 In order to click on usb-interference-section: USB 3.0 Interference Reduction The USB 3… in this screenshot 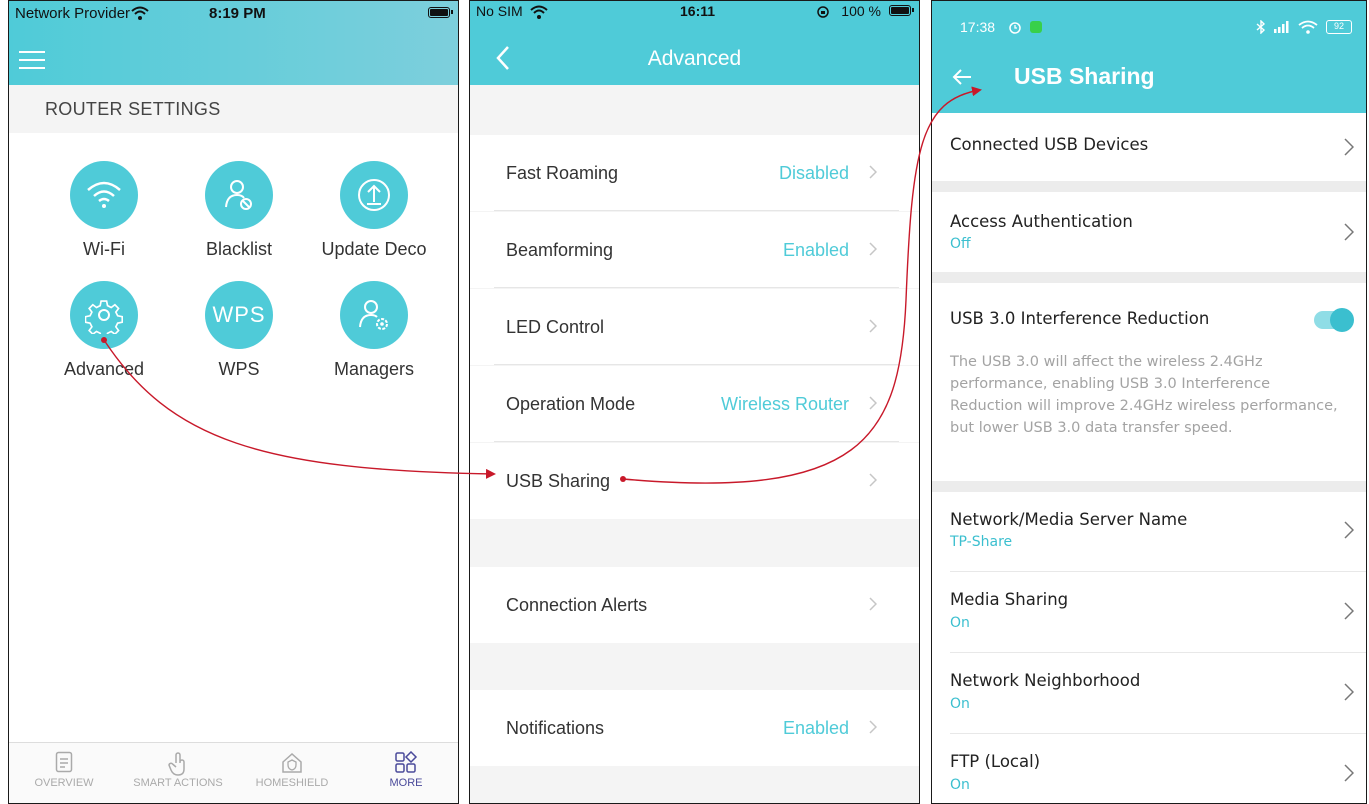, I will do `click(1149, 382)`.